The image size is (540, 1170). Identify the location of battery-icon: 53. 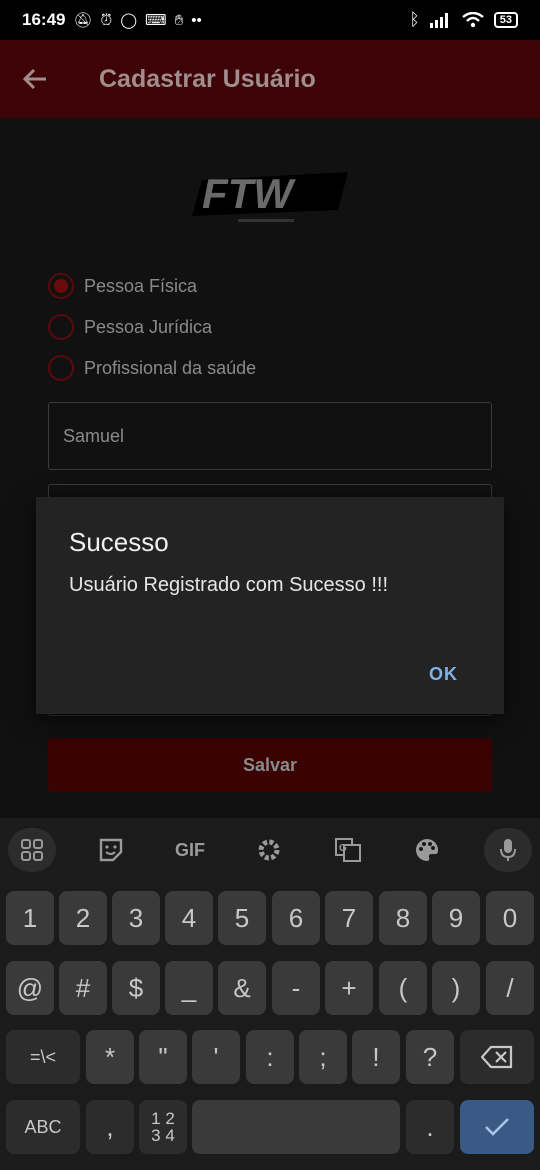
(505, 20).